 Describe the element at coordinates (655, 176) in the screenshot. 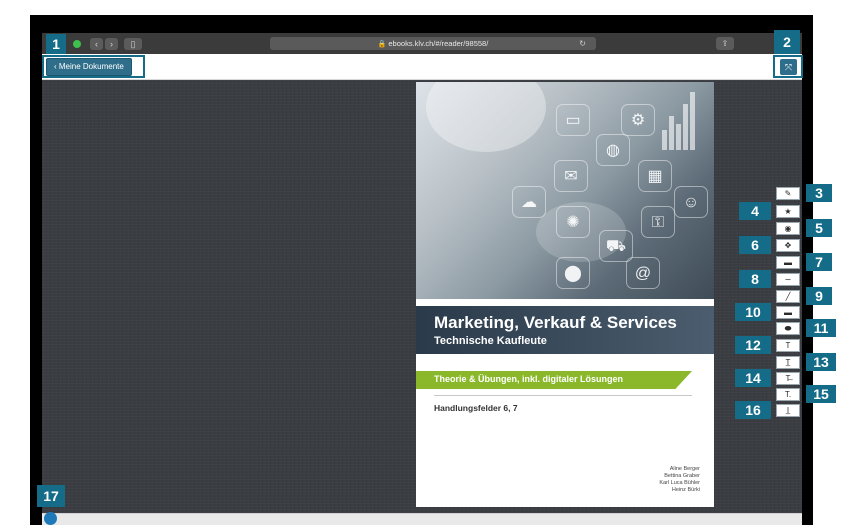

I see `chart-icon: ▦` at that location.